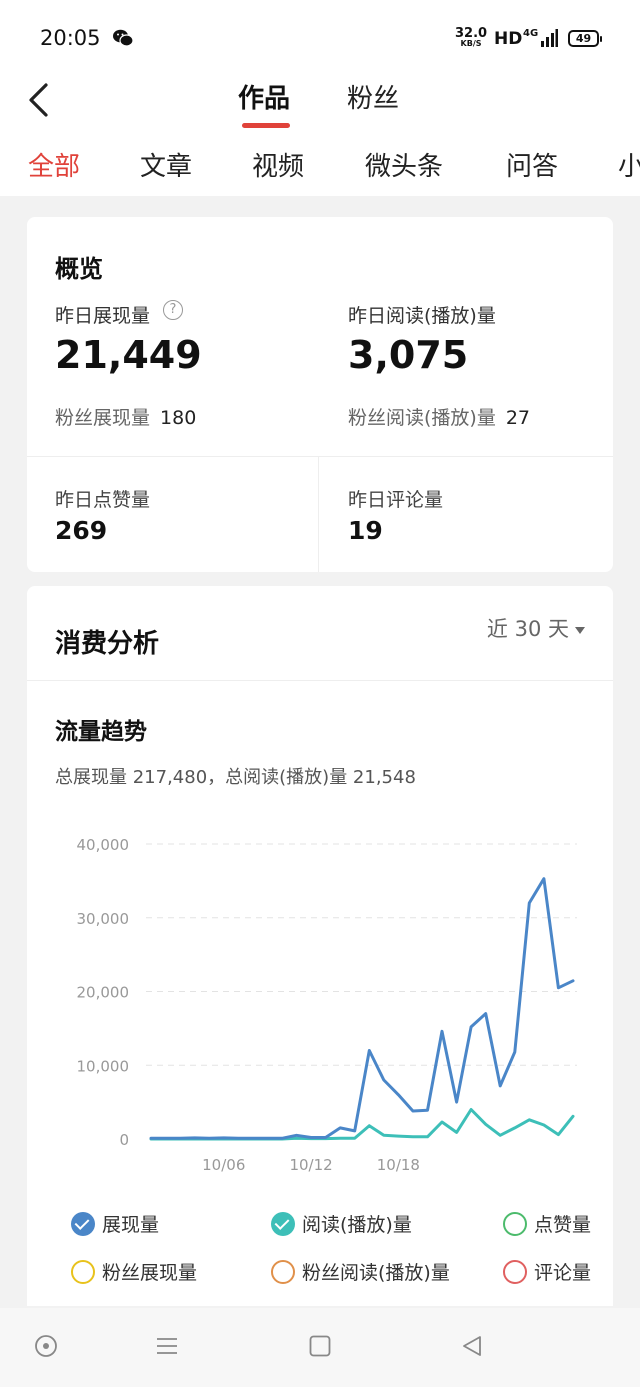 The image size is (640, 1387). What do you see at coordinates (123, 38) in the screenshot?
I see `wechat-icon` at bounding box center [123, 38].